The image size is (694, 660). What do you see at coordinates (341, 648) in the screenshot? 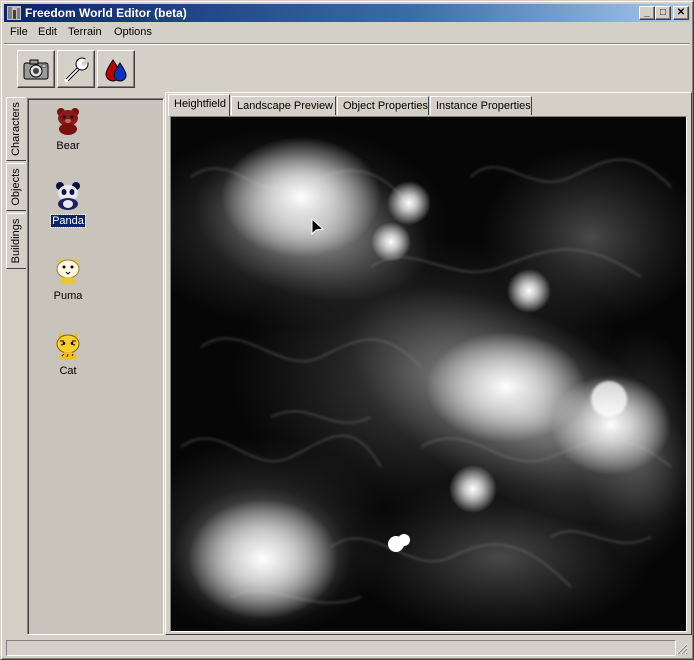
I see `status-pane` at bounding box center [341, 648].